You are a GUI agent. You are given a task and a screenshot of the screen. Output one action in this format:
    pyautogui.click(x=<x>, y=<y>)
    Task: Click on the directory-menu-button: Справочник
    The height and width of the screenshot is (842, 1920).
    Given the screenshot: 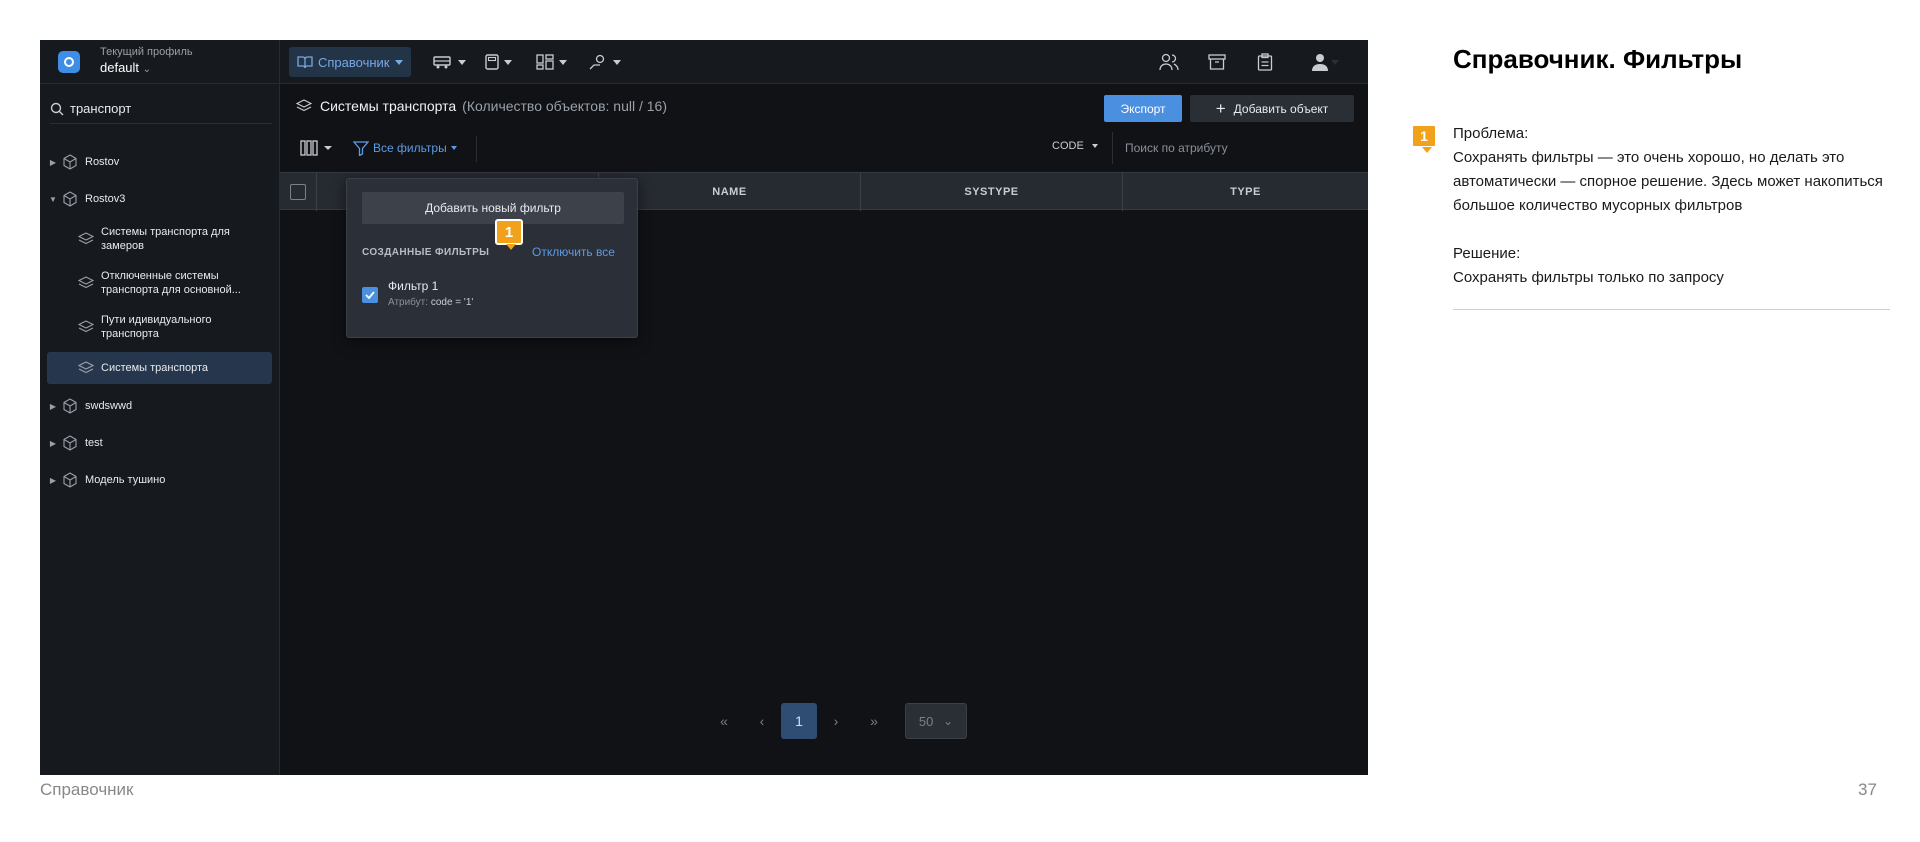 What is the action you would take?
    pyautogui.click(x=350, y=62)
    